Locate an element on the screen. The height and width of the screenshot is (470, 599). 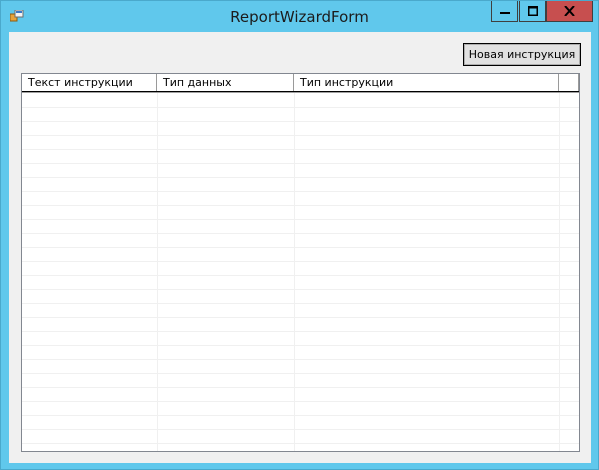
close-icon is located at coordinates (569, 11).